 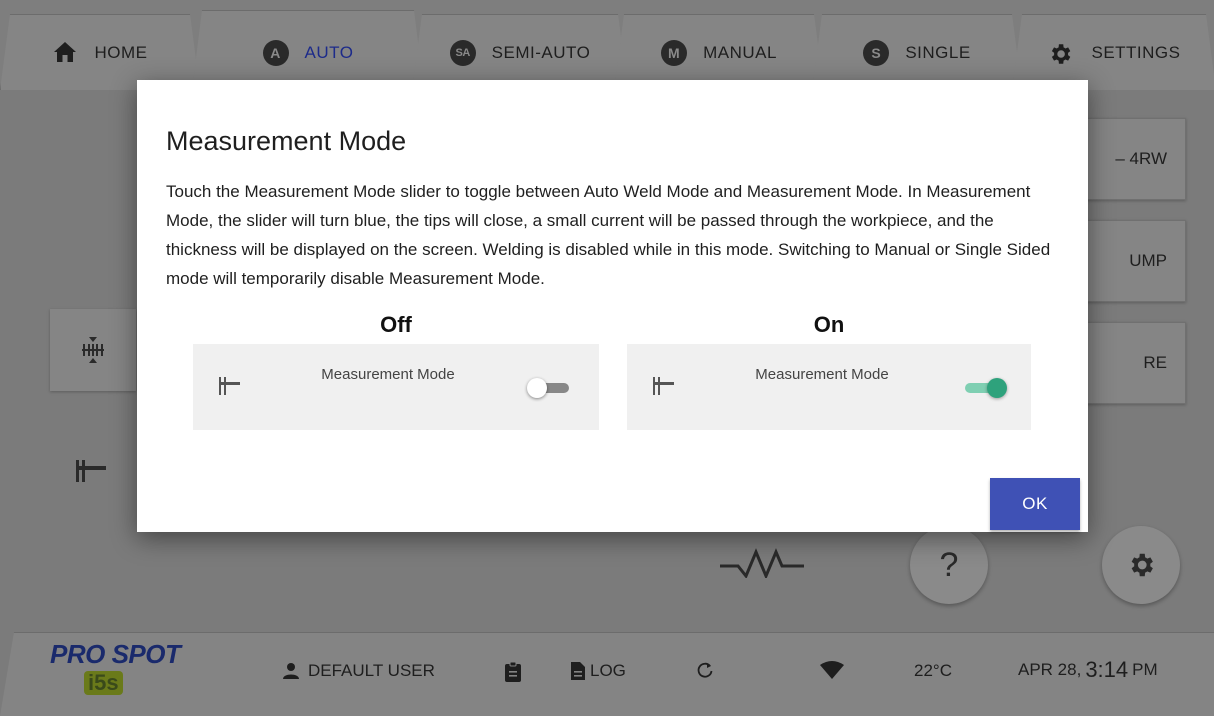 What do you see at coordinates (1035, 504) in the screenshot?
I see `ok-button: OK` at bounding box center [1035, 504].